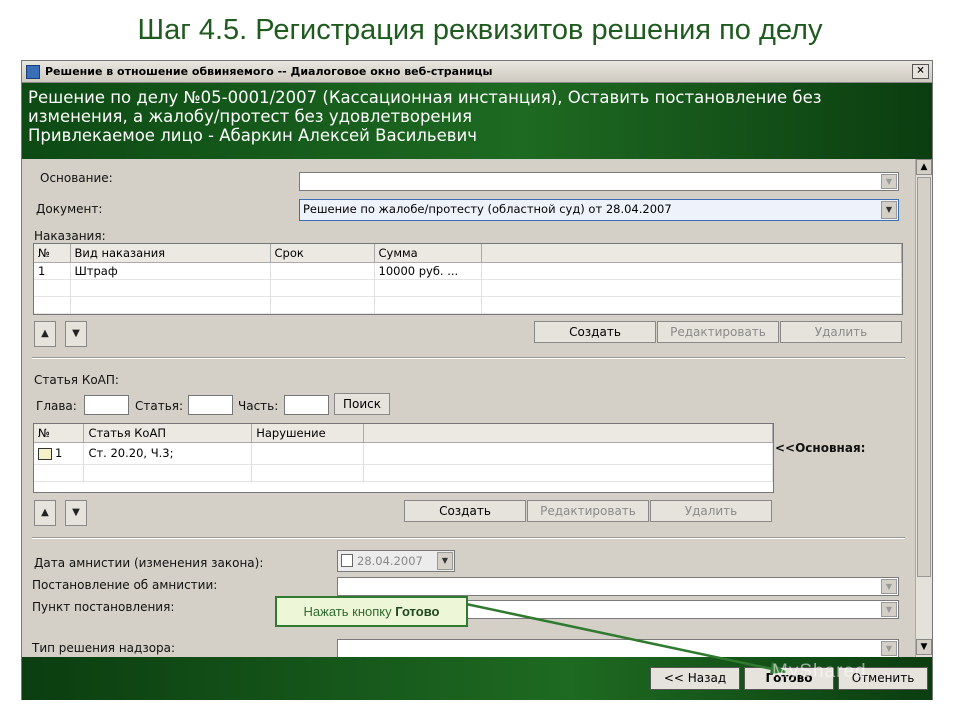  Describe the element at coordinates (159, 406) in the screenshot. I see `statya-label: Статья:` at that location.